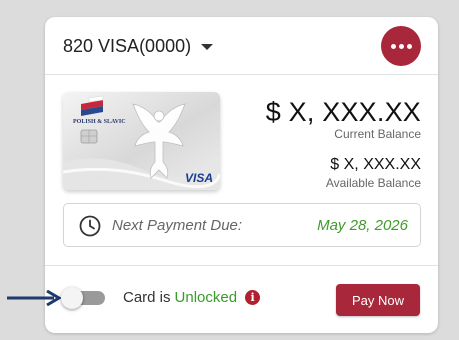 The image size is (459, 340). Describe the element at coordinates (207, 46) in the screenshot. I see `caret-down-icon` at that location.